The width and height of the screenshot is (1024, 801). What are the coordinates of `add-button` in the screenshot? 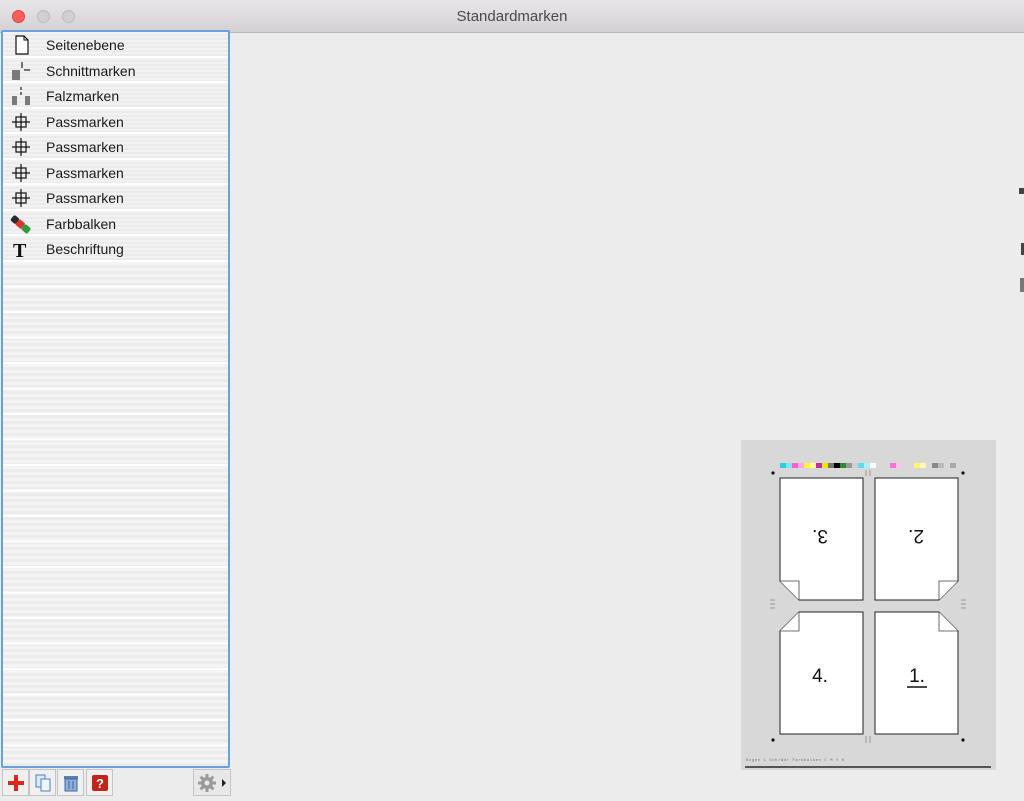 It's located at (15, 782).